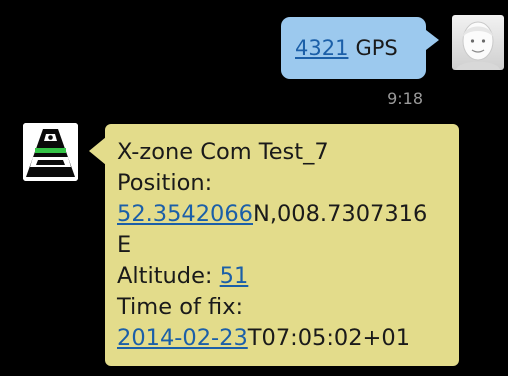 This screenshot has height=376, width=508. What do you see at coordinates (321, 48) in the screenshot?
I see `outgoing-code-link: 4321` at bounding box center [321, 48].